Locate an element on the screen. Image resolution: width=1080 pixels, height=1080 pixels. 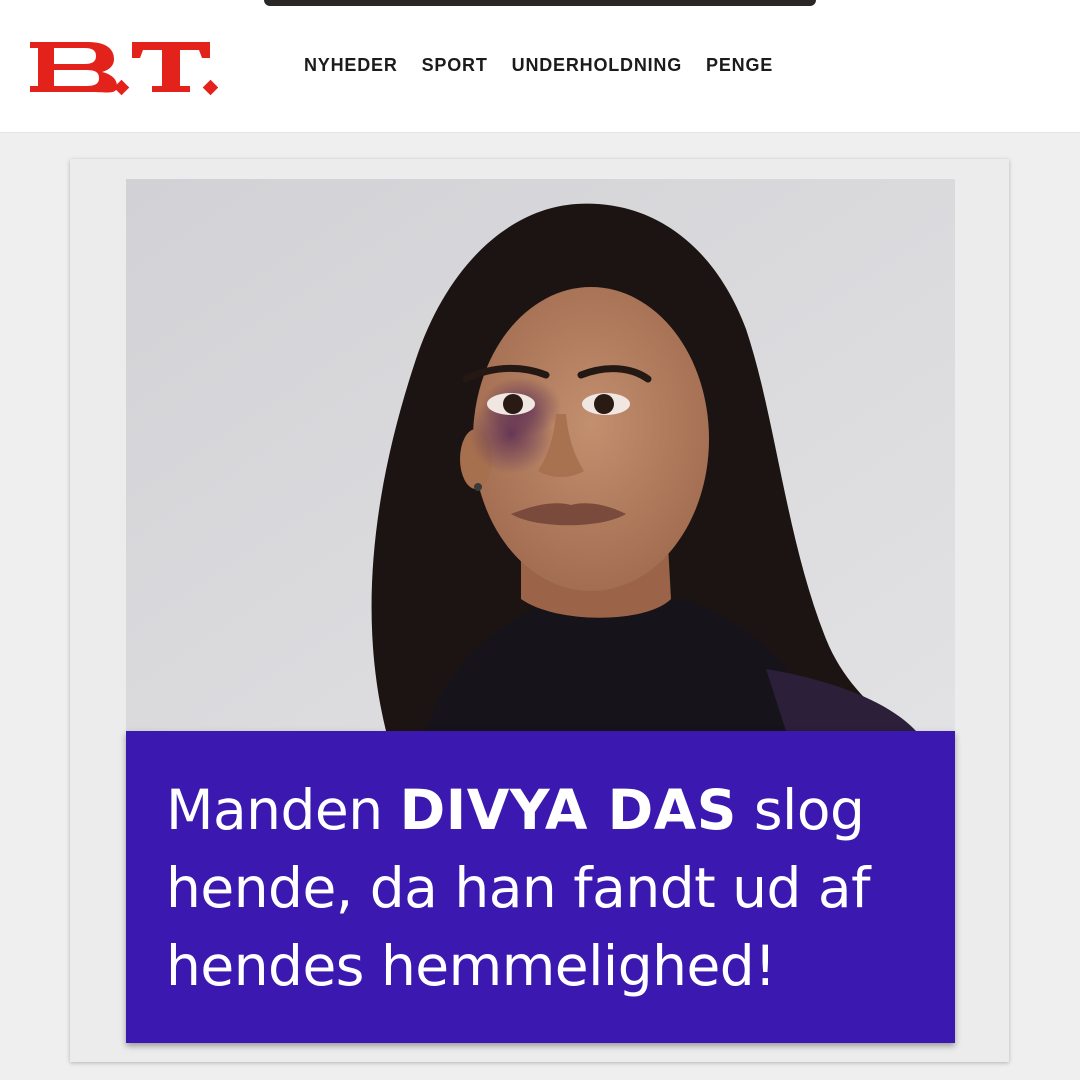
headline-name: DIVYA DAS is located at coordinates (568, 810).